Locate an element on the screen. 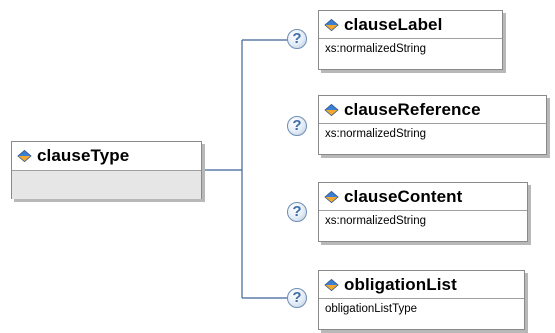 This screenshot has width=555, height=333. node-header: clauseLabel is located at coordinates (410, 25).